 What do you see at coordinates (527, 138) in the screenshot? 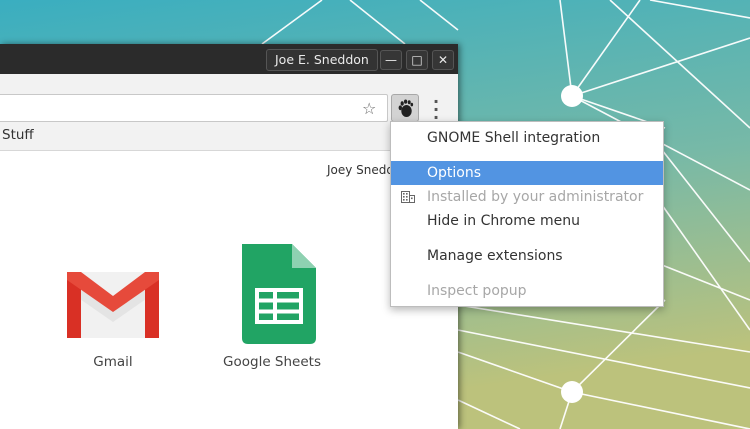
I see `menu-item-gnome-shell-integration: GNOME Shell integration` at bounding box center [527, 138].